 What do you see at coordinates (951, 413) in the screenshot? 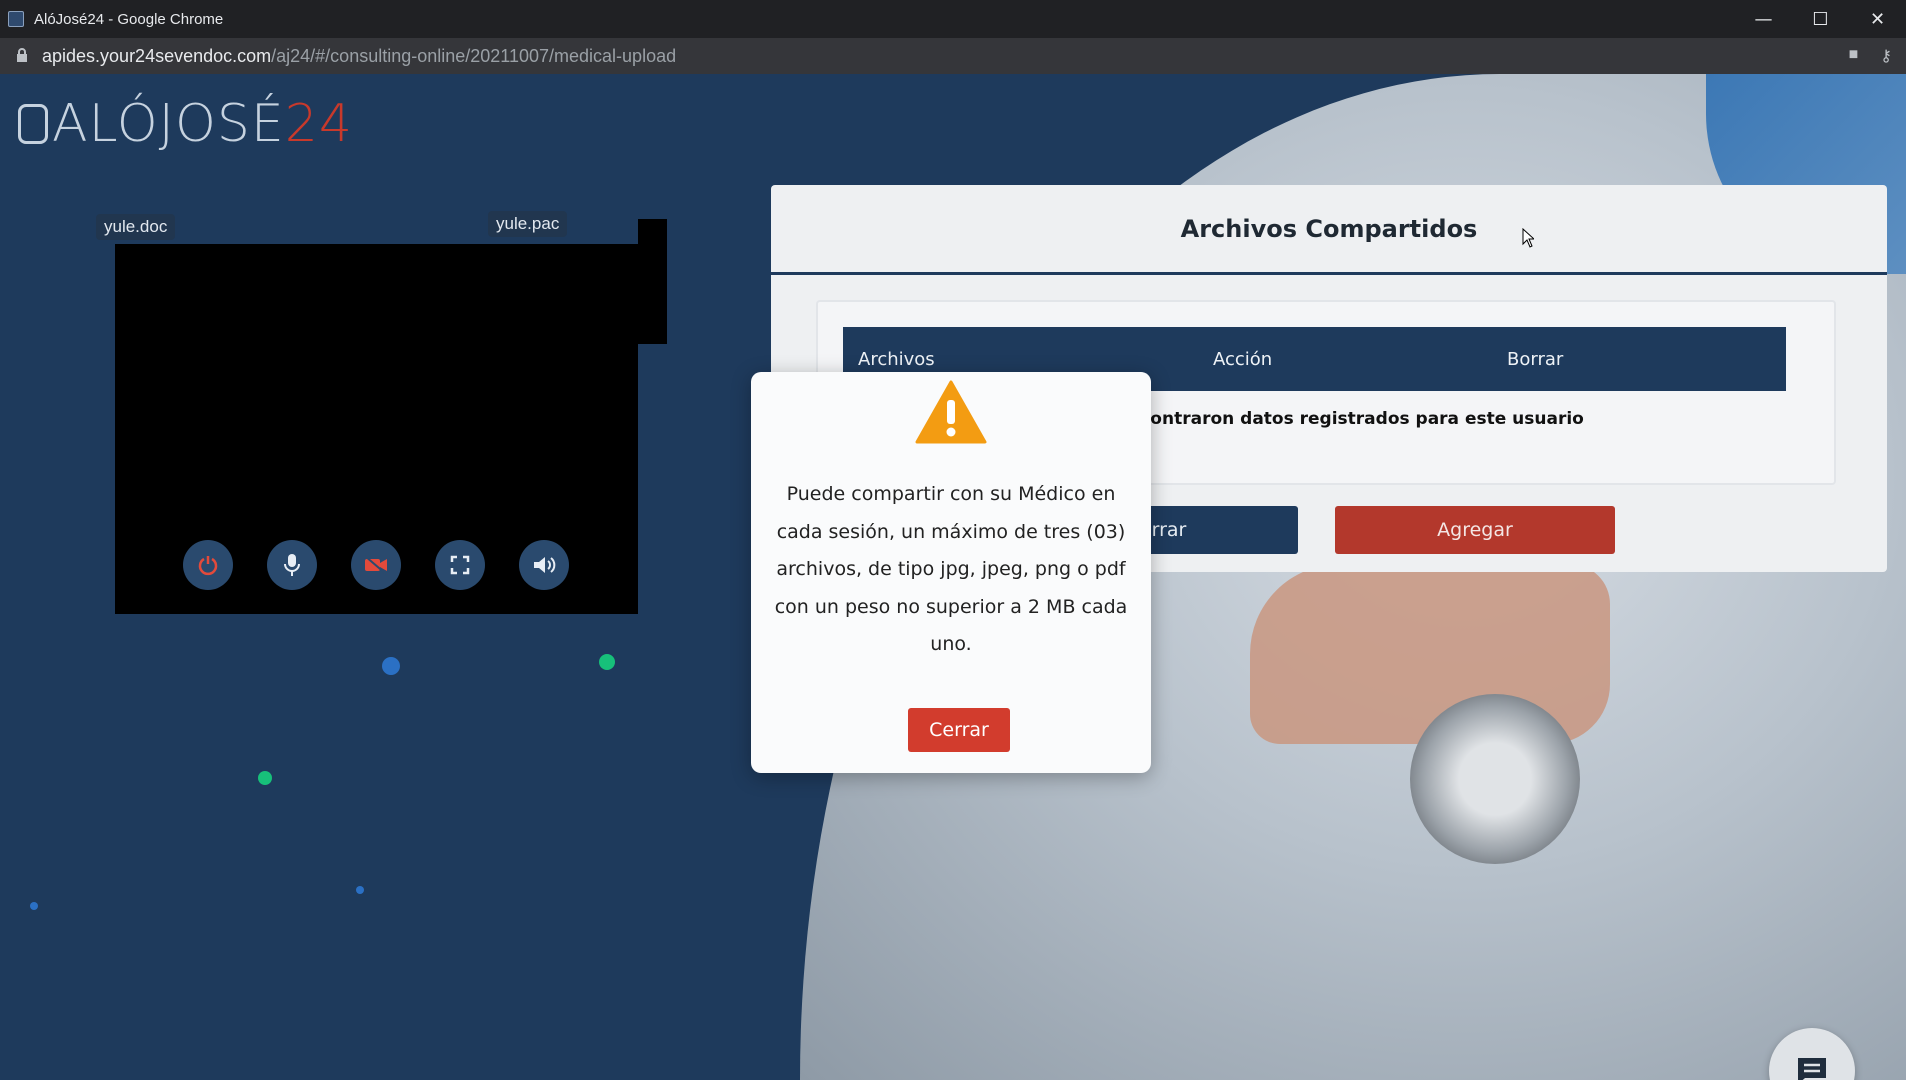
I see `warning-icon` at bounding box center [951, 413].